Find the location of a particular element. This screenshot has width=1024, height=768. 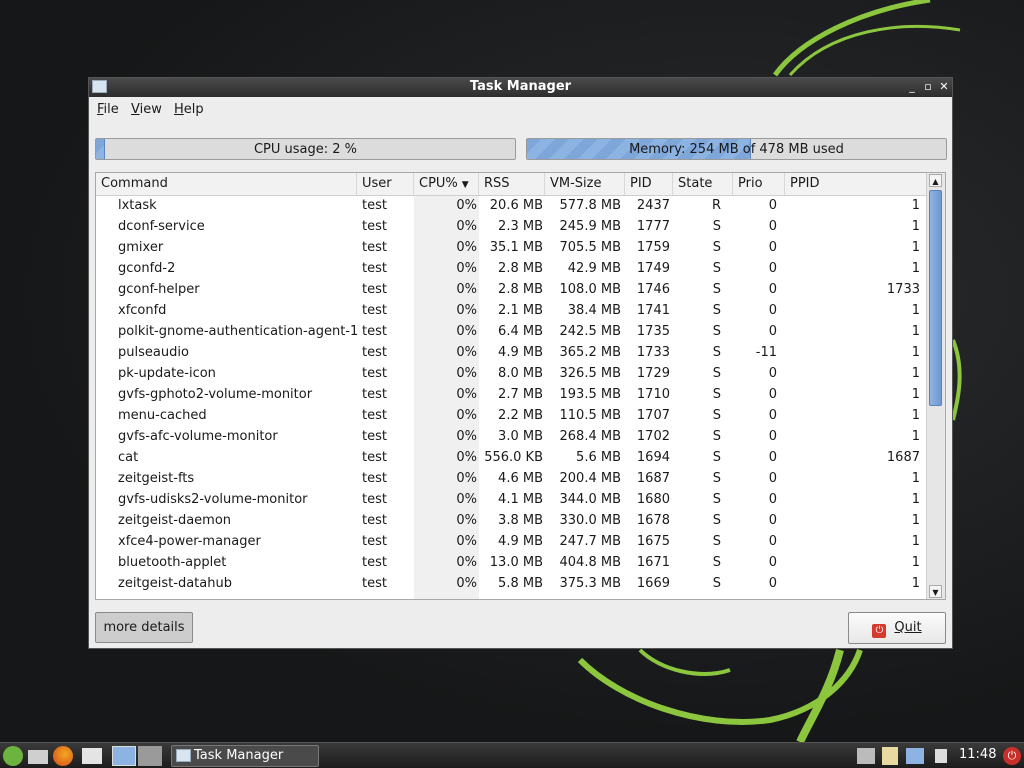

cell-command: gvfs-udisks2-volume-monitor is located at coordinates (213, 499).